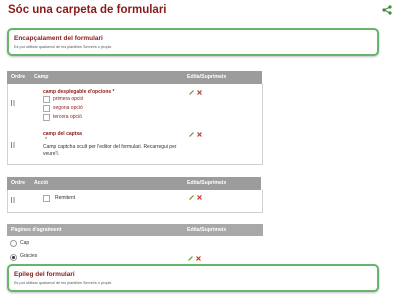  What do you see at coordinates (41, 183) in the screenshot?
I see `col-action: Acció` at bounding box center [41, 183].